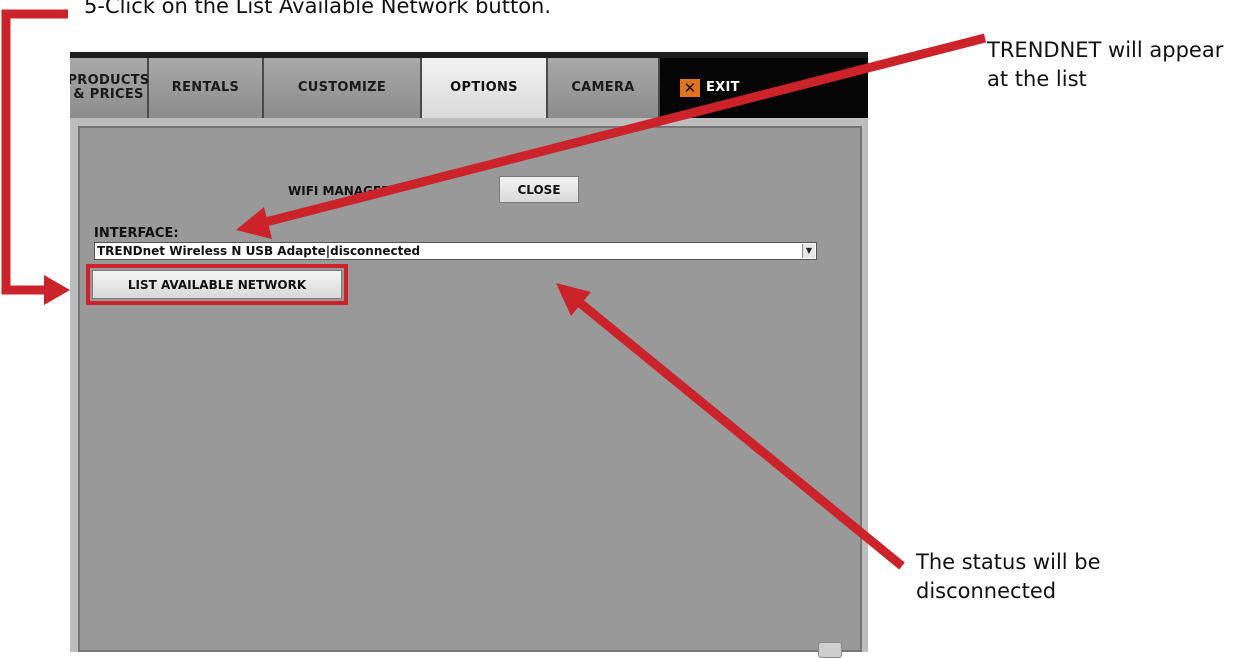 The width and height of the screenshot is (1252, 658). I want to click on chevron-down-icon: ▼, so click(808, 251).